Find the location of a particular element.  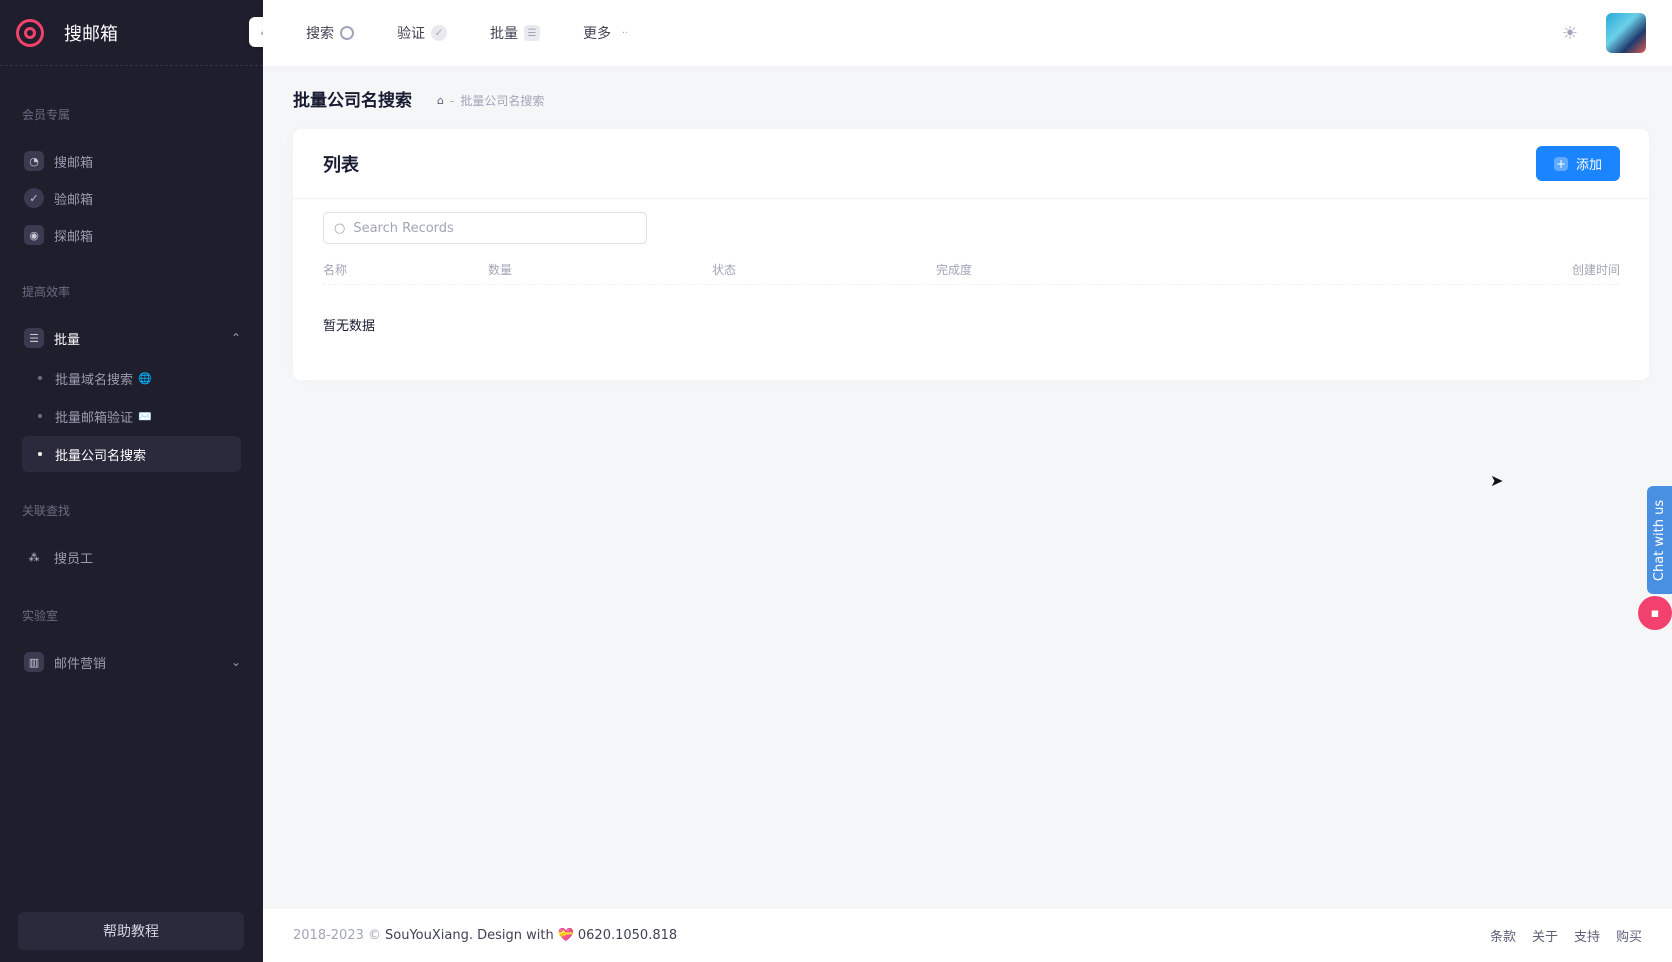

logo-text: 搜邮箱 is located at coordinates (91, 34).